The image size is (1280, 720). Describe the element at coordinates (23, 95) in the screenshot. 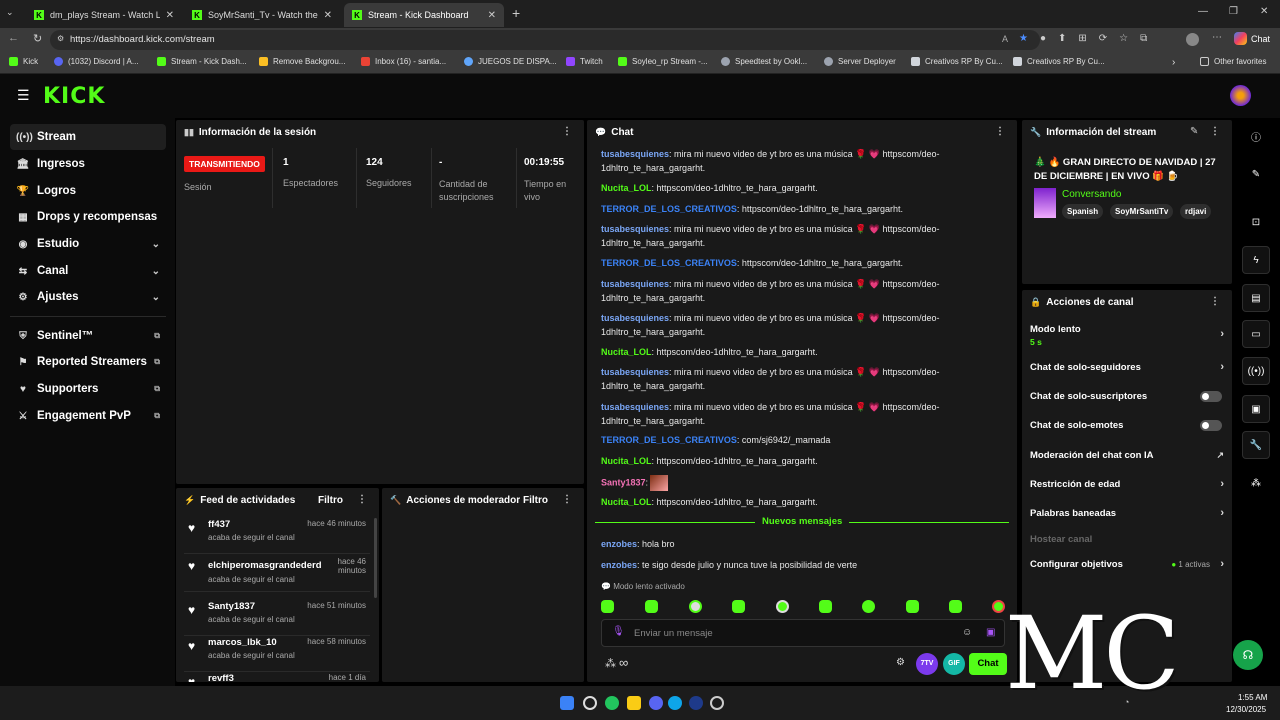

I see `hamburger-menu-icon: ☰` at that location.